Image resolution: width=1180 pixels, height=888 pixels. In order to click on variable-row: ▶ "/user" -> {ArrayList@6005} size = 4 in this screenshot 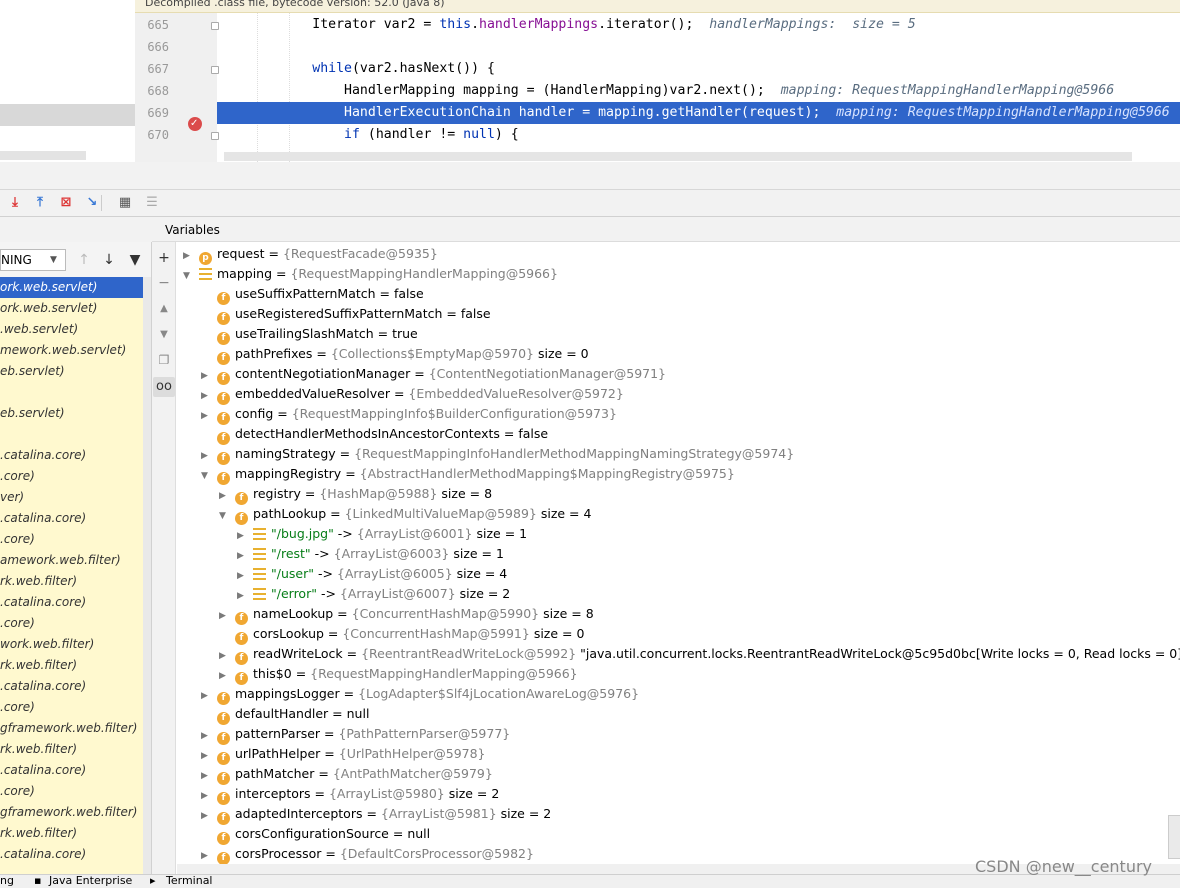, I will do `click(372, 574)`.